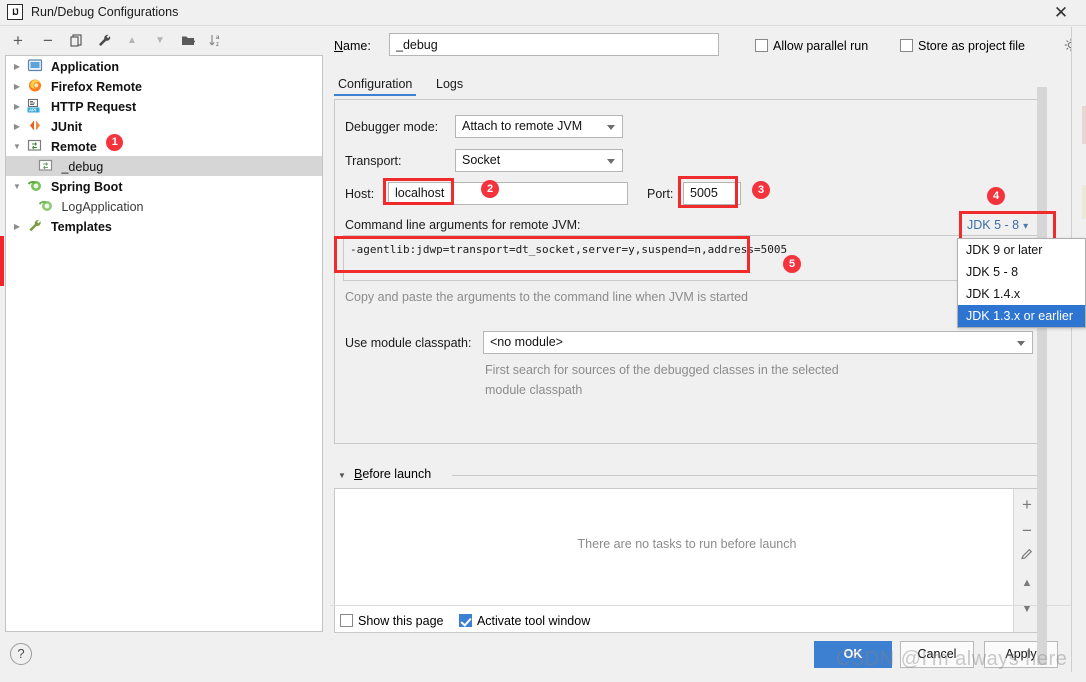 This screenshot has height=682, width=1086. Describe the element at coordinates (352, 46) in the screenshot. I see `name-label: Name:` at that location.